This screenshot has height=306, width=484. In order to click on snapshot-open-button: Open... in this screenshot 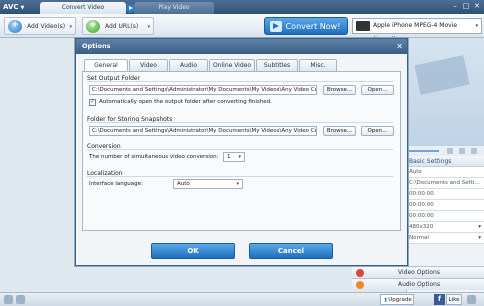, I will do `click(377, 131)`.